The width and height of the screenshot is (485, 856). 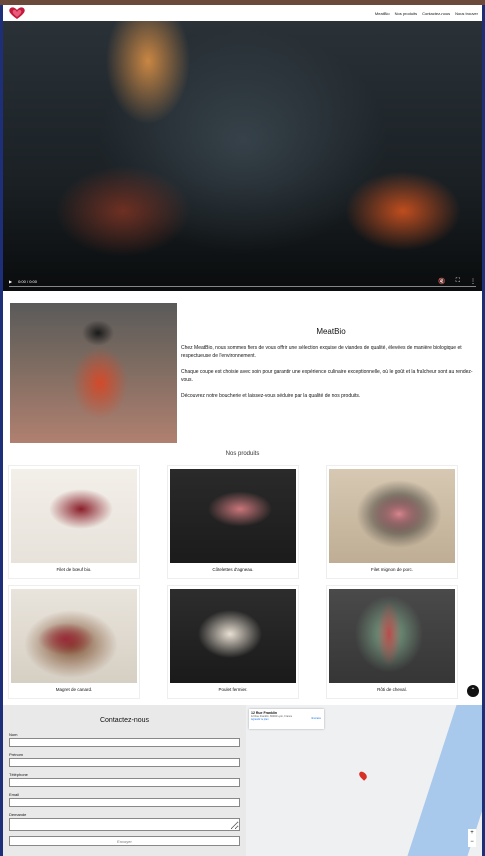 What do you see at coordinates (233, 636) in the screenshot?
I see `product-image-chicken` at bounding box center [233, 636].